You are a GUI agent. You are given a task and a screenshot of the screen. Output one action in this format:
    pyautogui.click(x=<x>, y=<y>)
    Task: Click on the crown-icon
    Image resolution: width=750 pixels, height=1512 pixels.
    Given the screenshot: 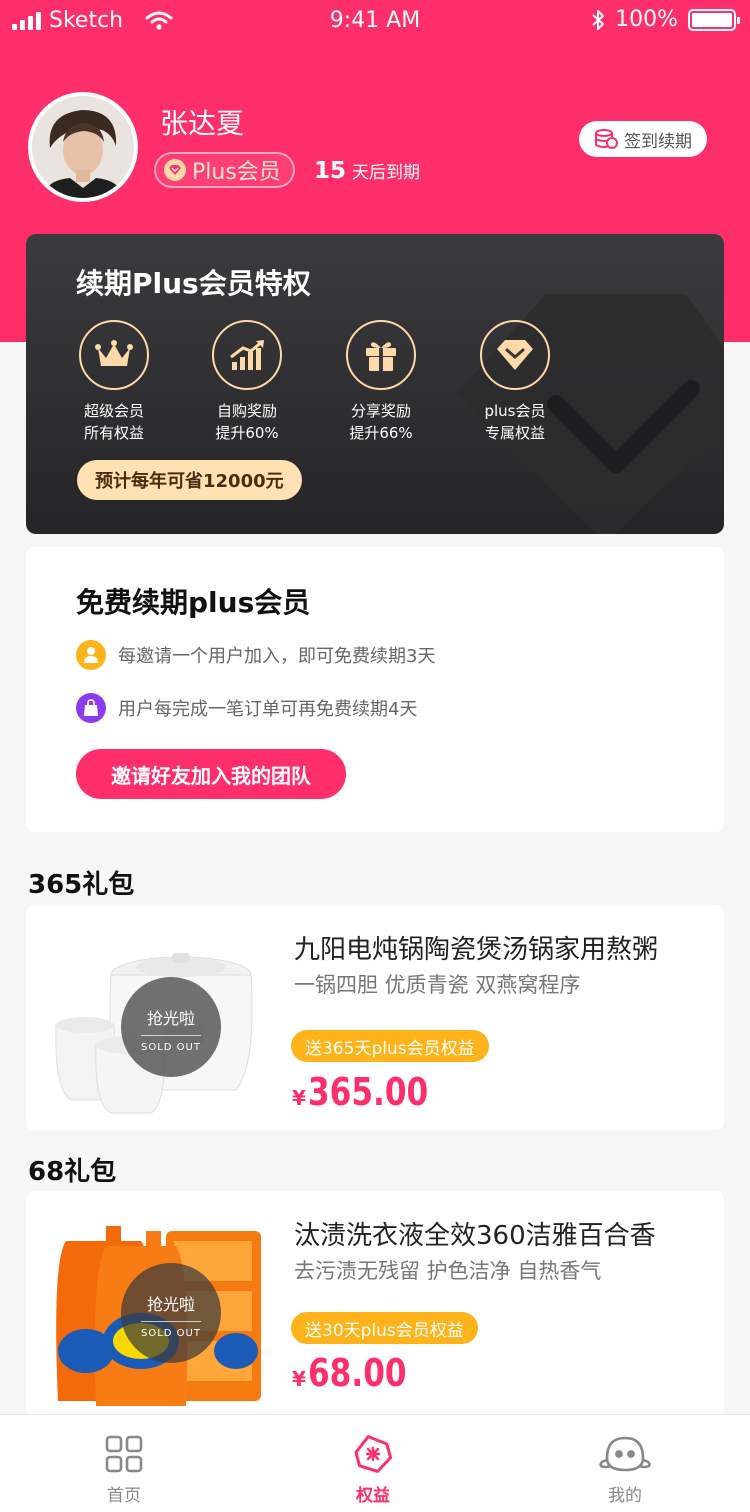 What is the action you would take?
    pyautogui.click(x=114, y=355)
    